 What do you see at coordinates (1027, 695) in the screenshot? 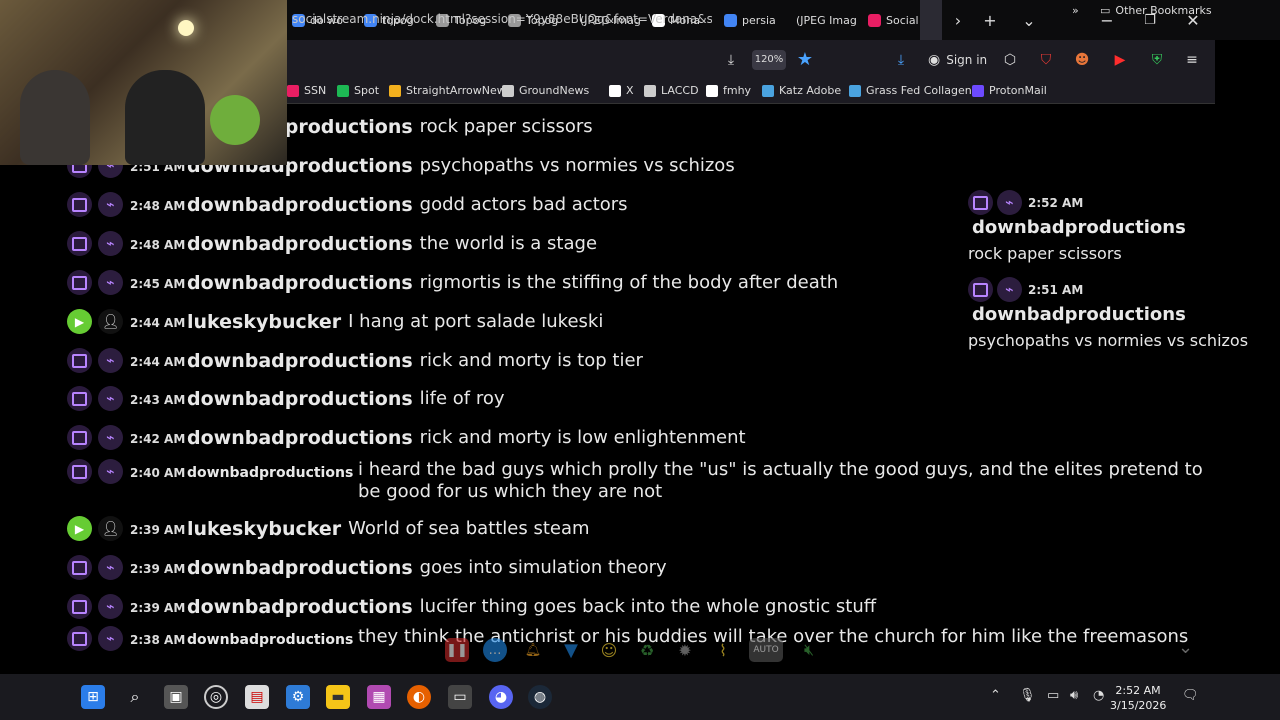
I see `microphone-icon: 🎙︎` at bounding box center [1027, 695].